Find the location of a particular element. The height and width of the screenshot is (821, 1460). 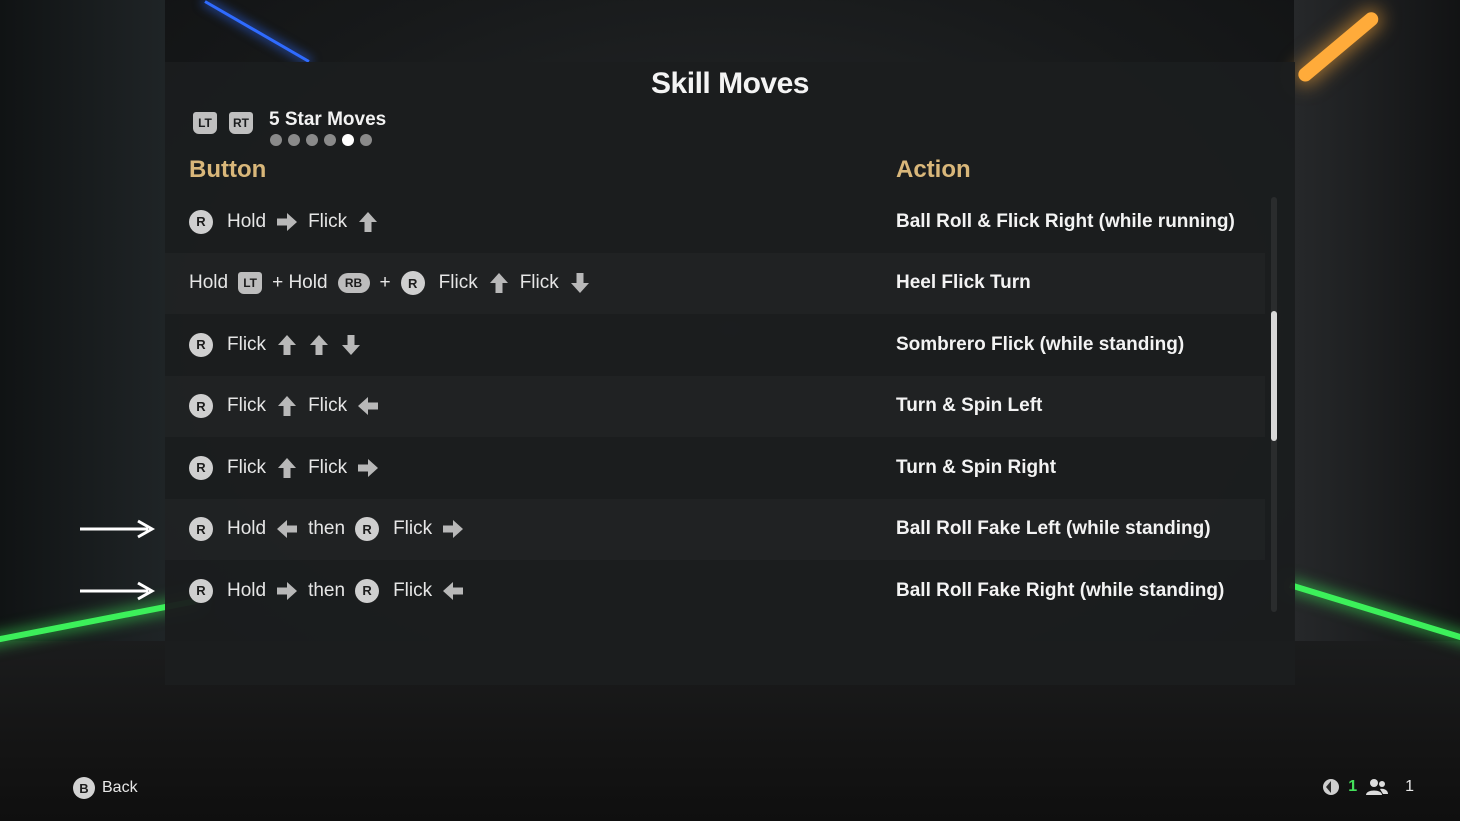

page-indicator: 5 Star Moves is located at coordinates (327, 127).